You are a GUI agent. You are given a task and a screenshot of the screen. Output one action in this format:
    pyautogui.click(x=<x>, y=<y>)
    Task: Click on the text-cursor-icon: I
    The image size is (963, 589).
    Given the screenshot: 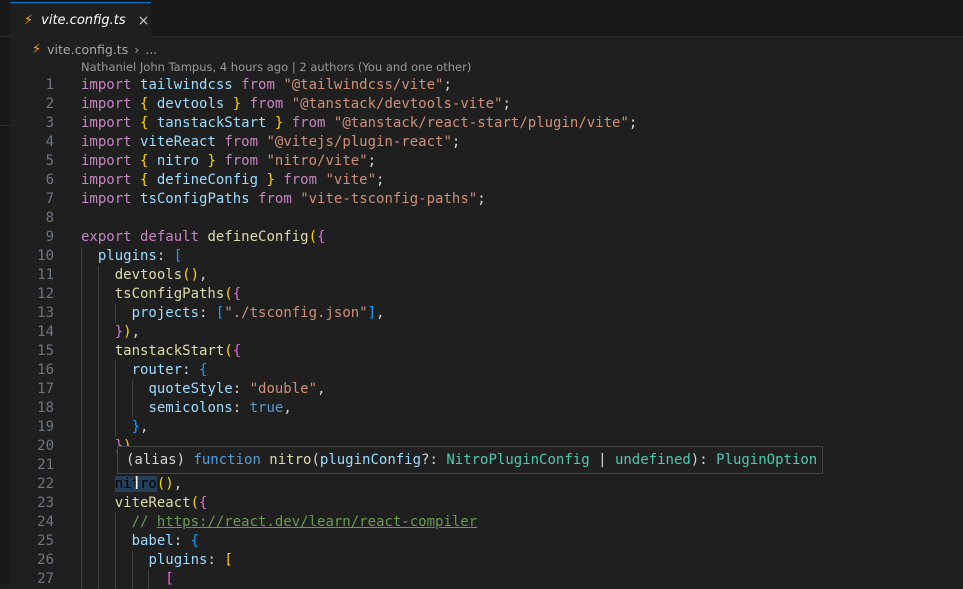 What is the action you would take?
    pyautogui.click(x=137, y=483)
    